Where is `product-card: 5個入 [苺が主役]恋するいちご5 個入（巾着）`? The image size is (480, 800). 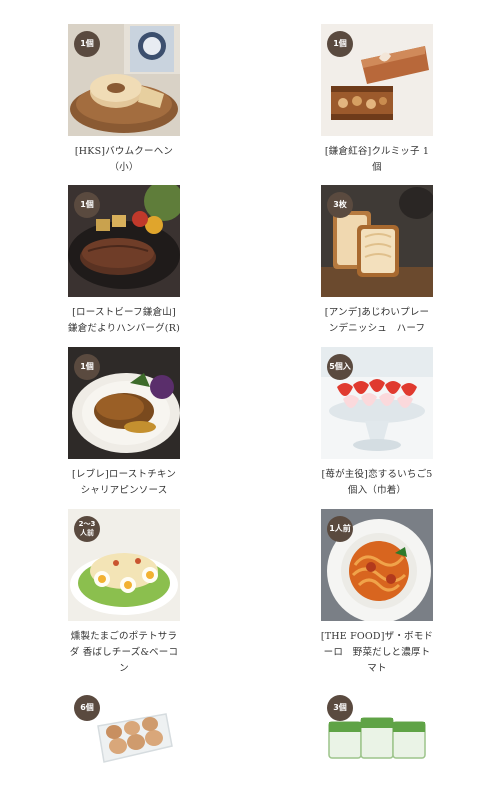 product-card: 5個入 [苺が主役]恋するいちご5 個入（巾着） is located at coordinates (377, 423).